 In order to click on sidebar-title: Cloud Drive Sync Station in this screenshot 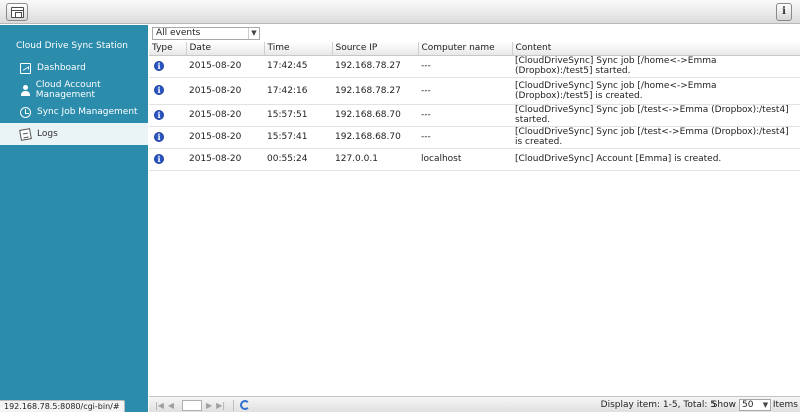, I will do `click(72, 46)`.